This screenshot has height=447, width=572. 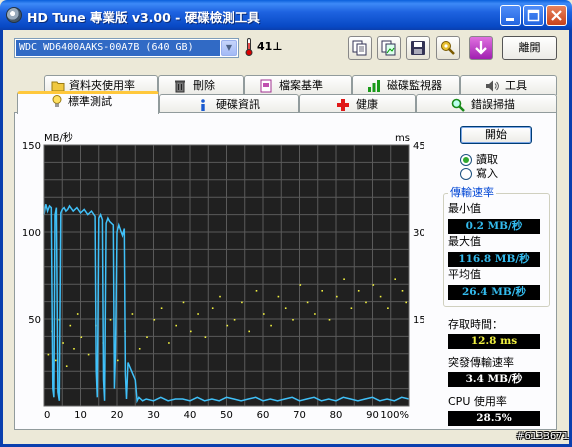 What do you see at coordinates (529, 48) in the screenshot?
I see `exit-button: 離開` at bounding box center [529, 48].